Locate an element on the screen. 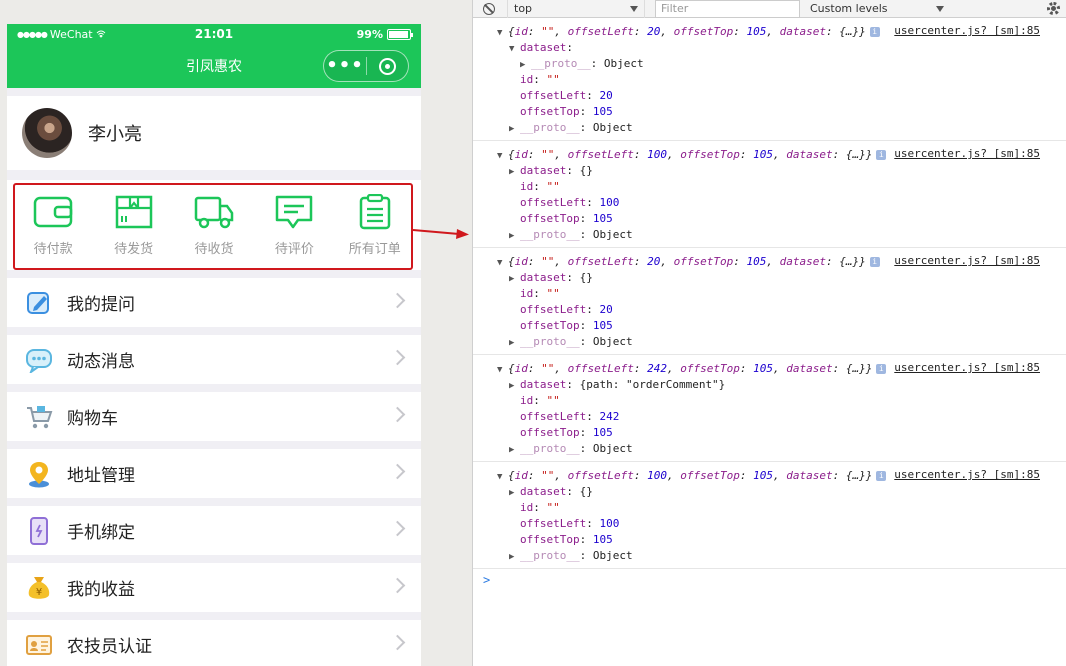 This screenshot has width=1066, height=666. order-pending-shipment: 待发货 is located at coordinates (134, 225).